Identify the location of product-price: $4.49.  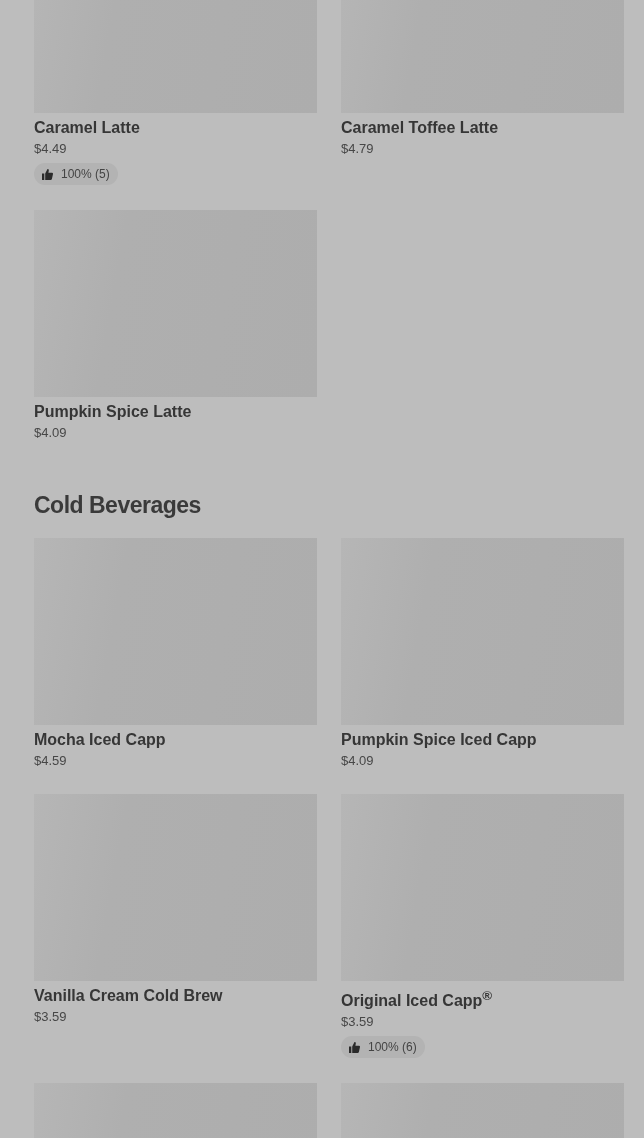
(50, 149).